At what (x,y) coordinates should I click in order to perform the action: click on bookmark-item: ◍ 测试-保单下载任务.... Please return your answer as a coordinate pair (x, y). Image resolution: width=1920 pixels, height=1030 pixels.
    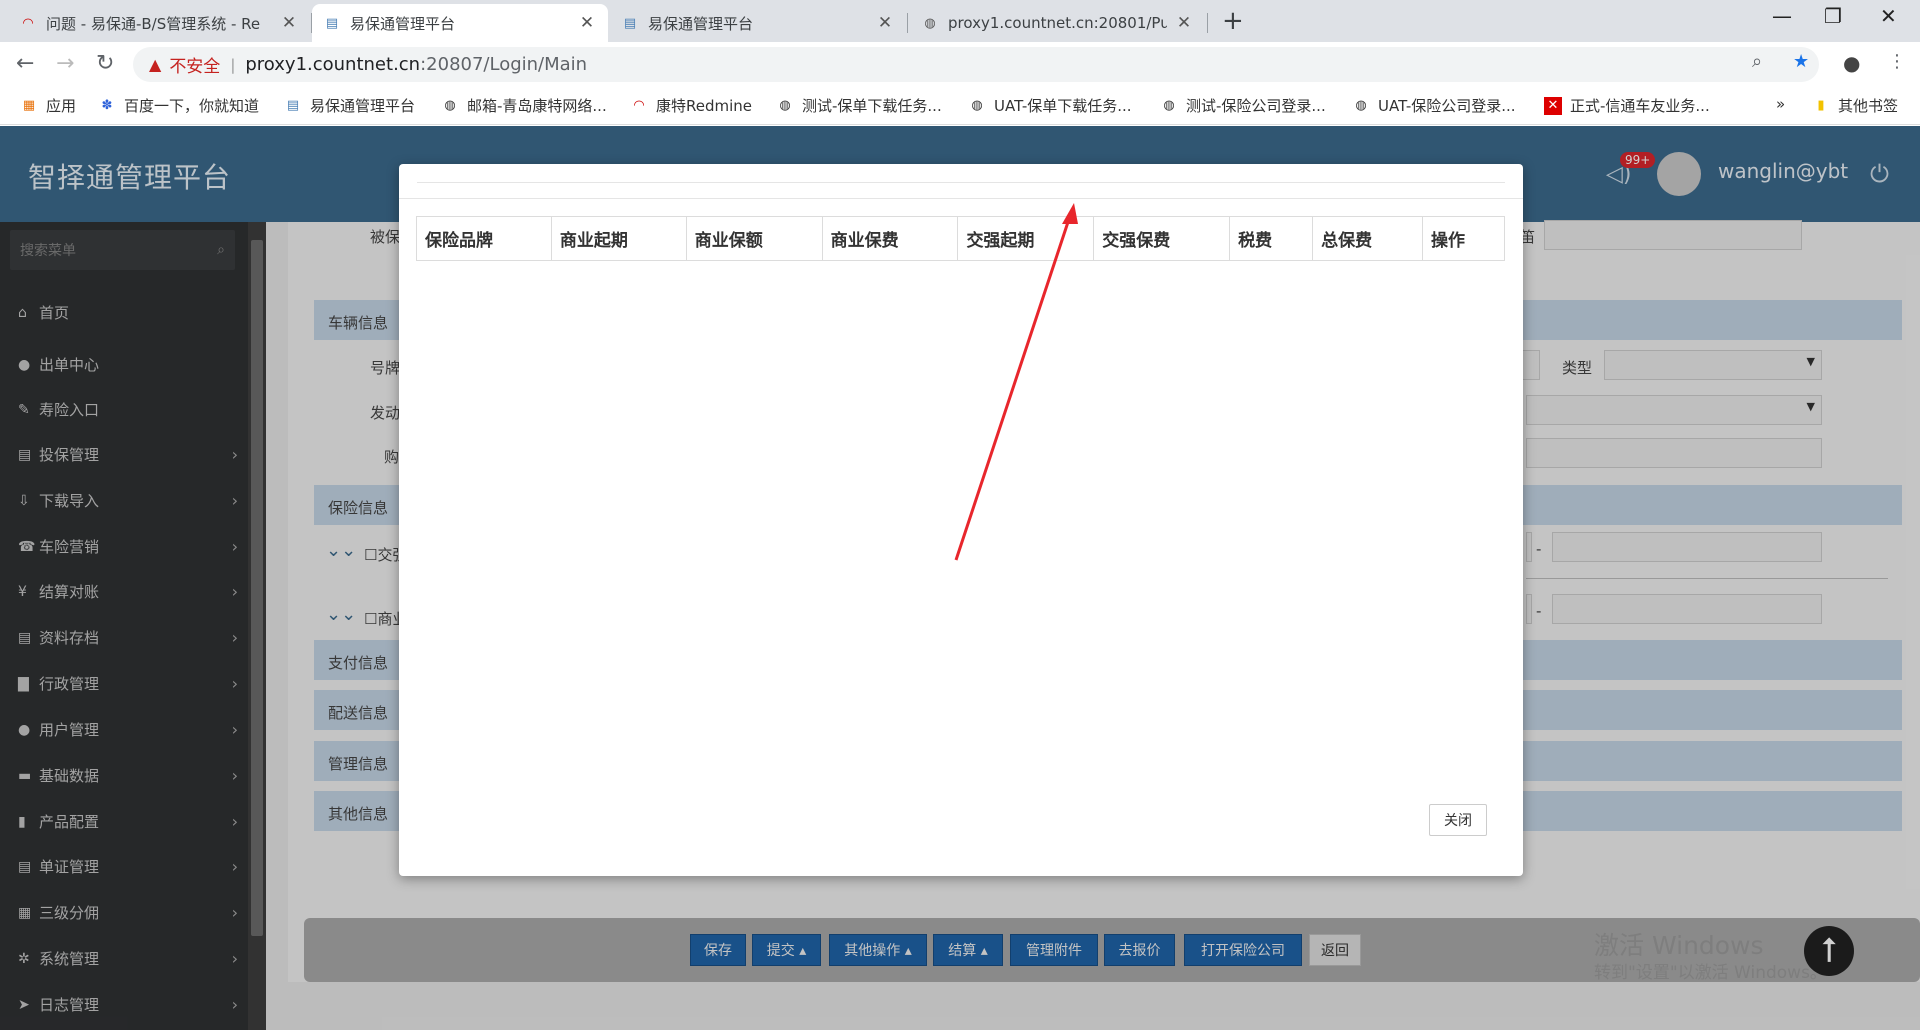
    Looking at the image, I should click on (859, 105).